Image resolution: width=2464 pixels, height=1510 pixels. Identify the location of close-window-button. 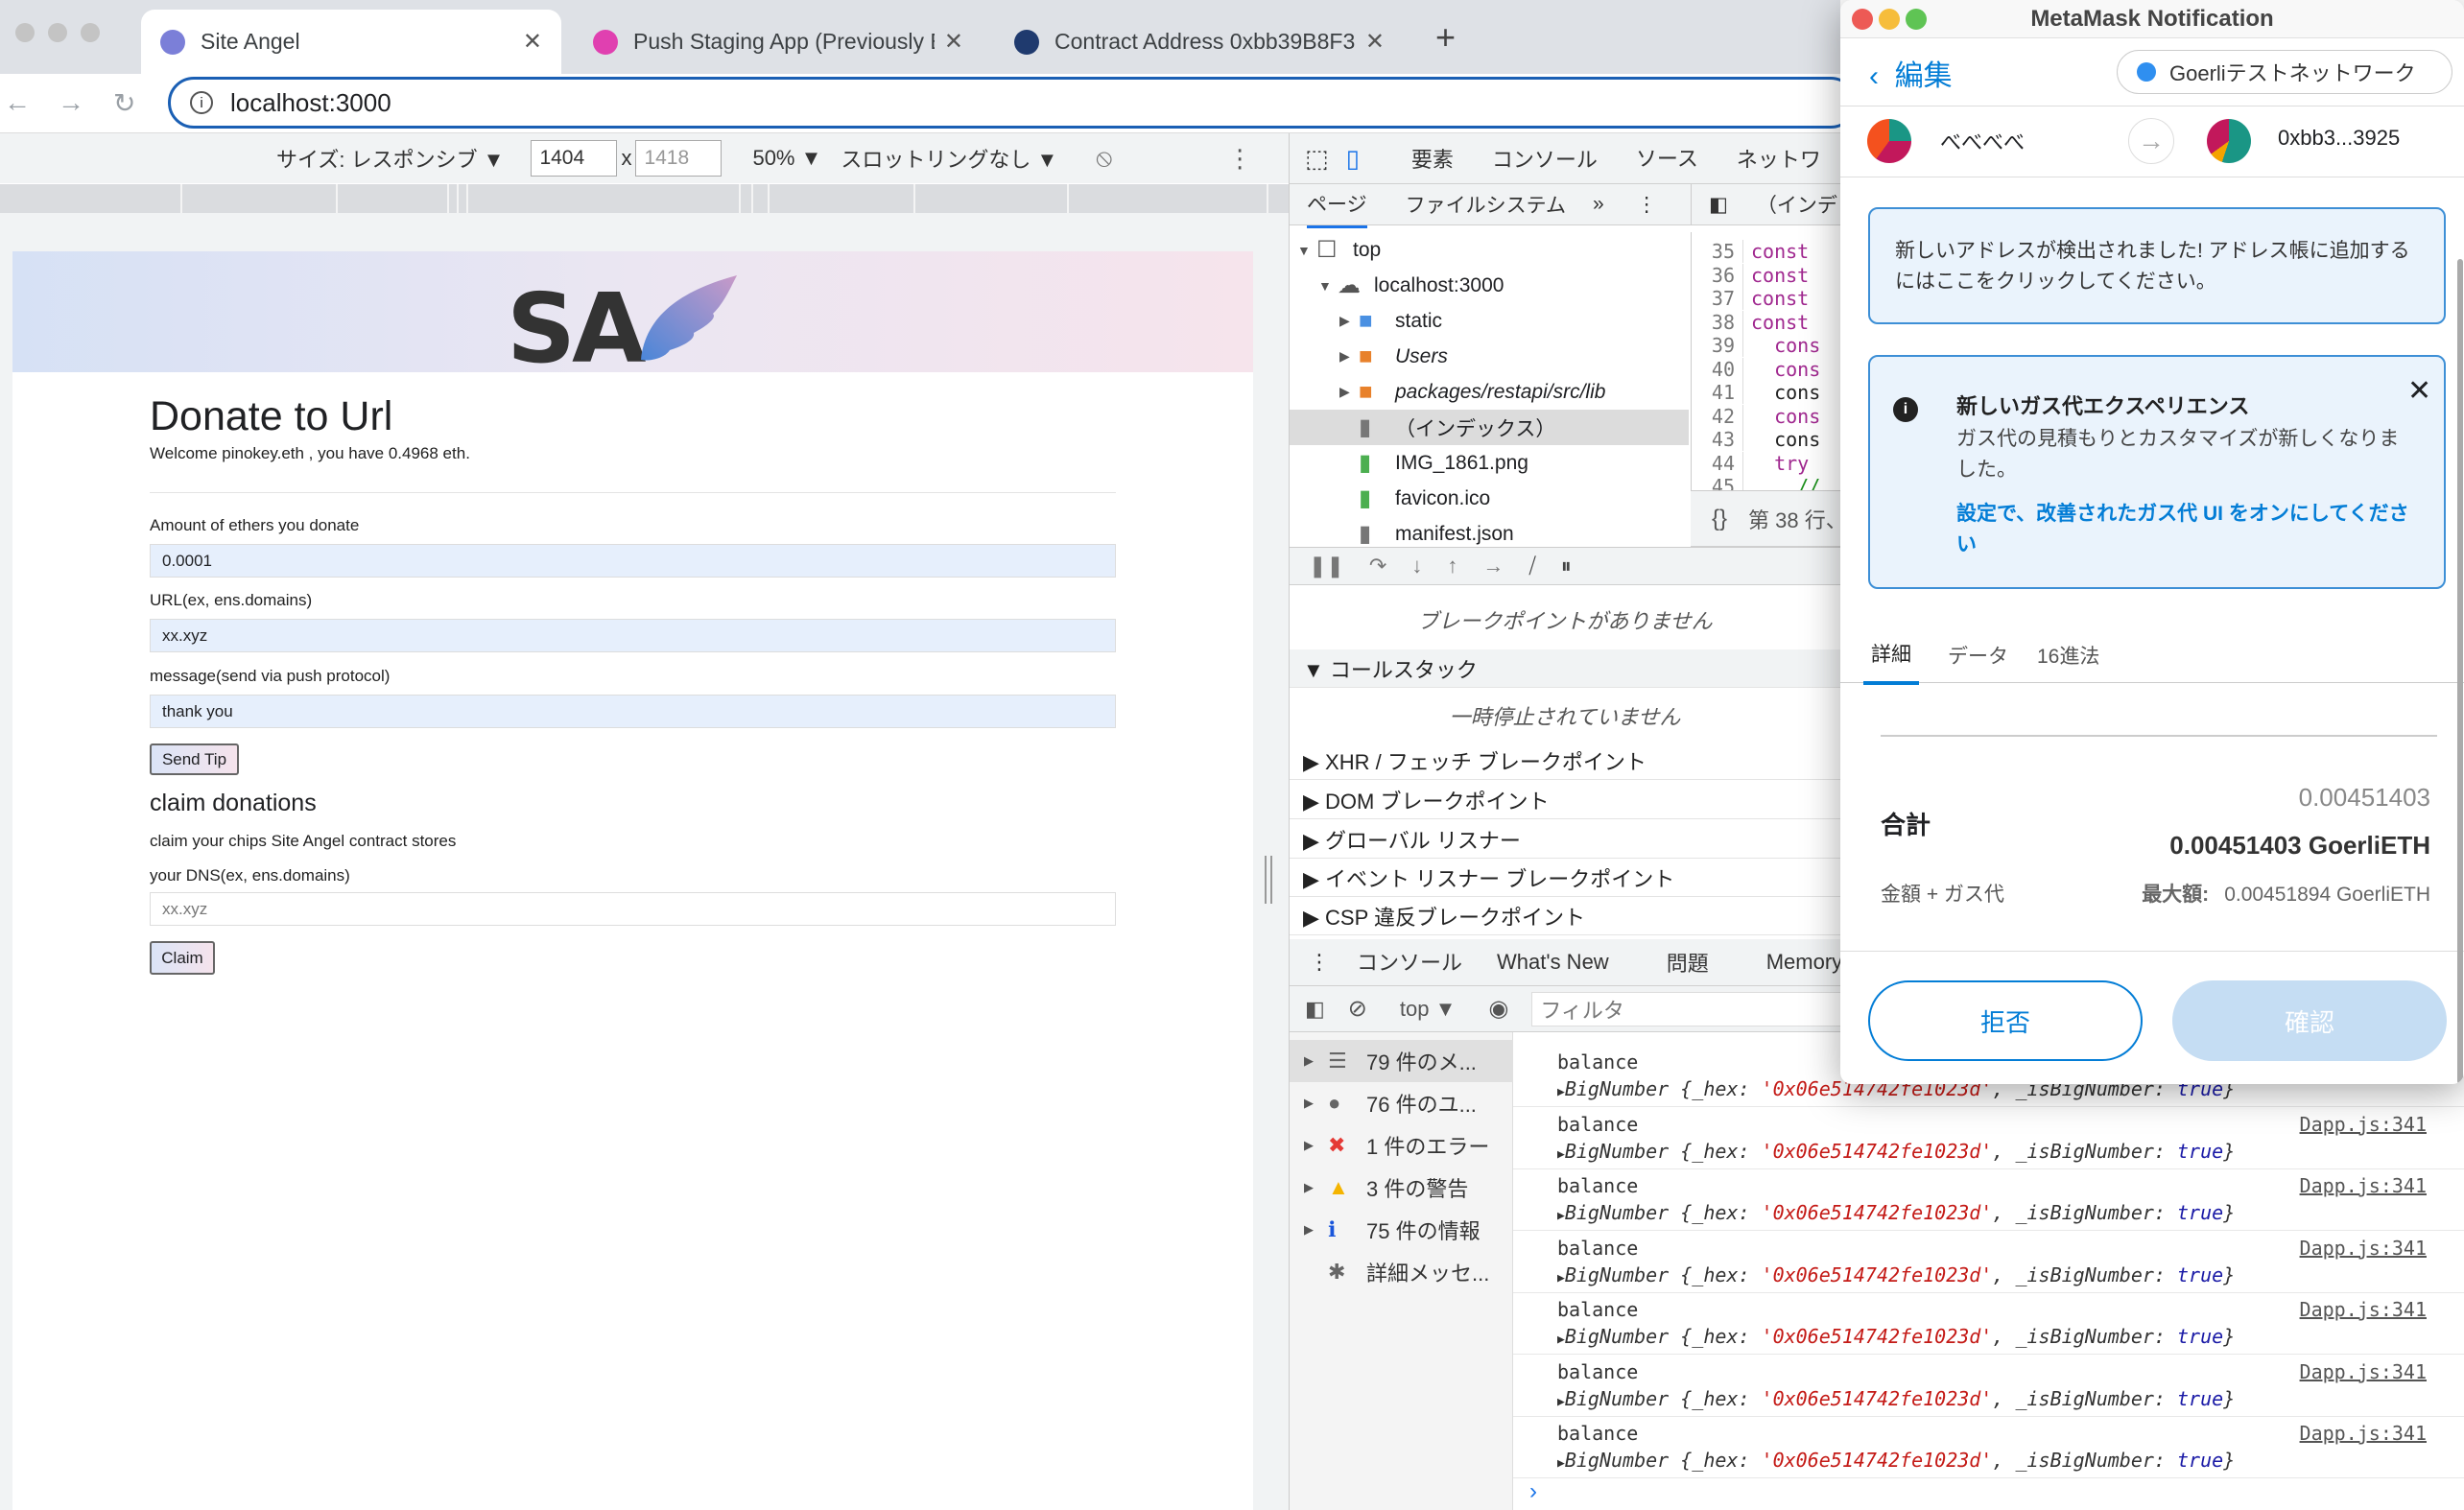
(25, 32).